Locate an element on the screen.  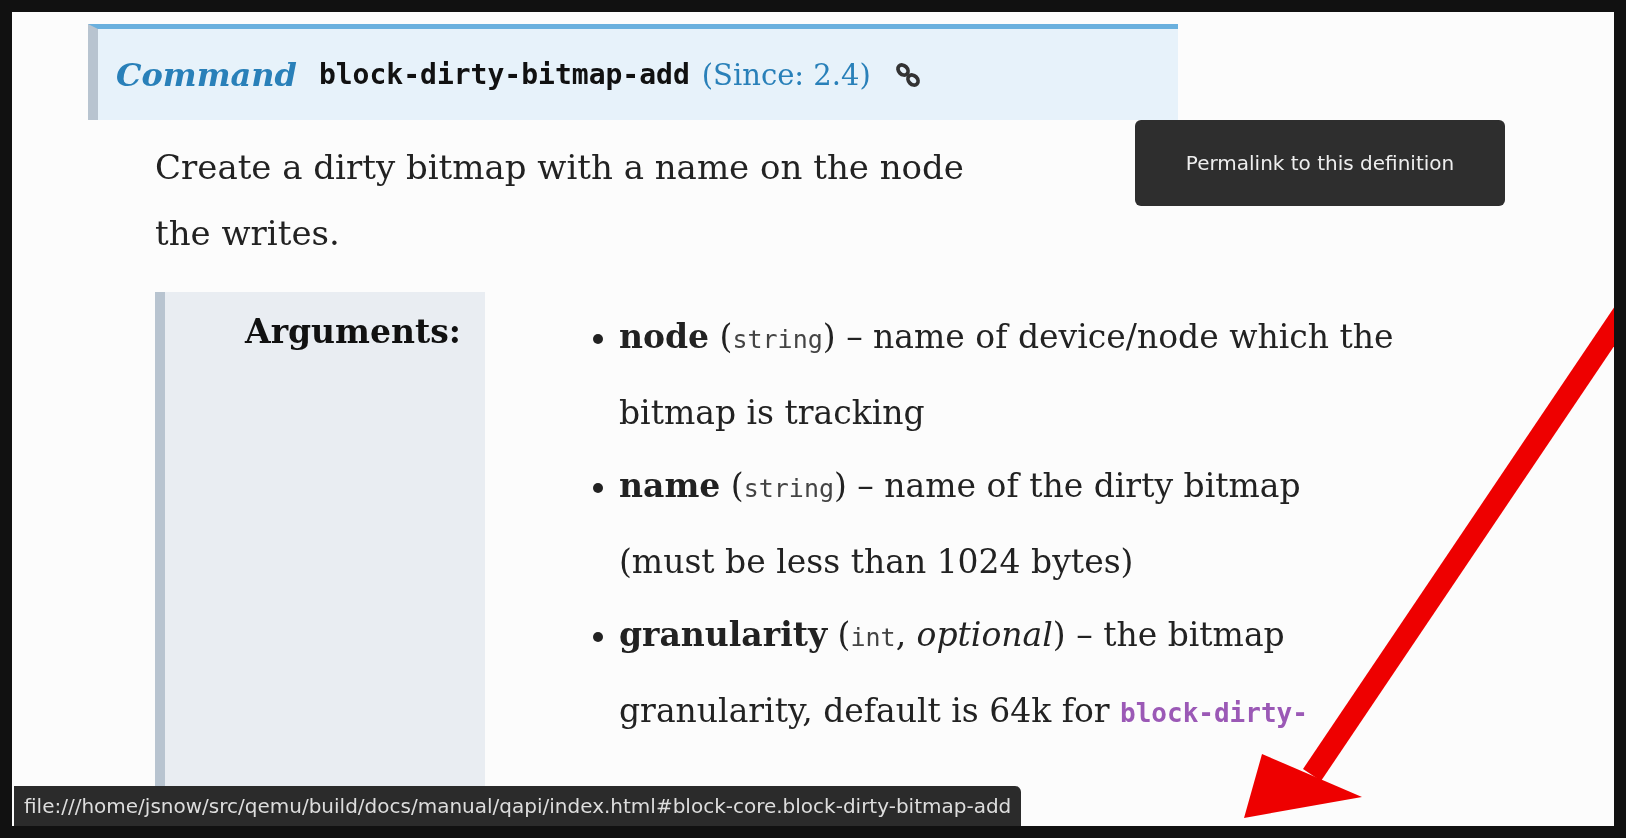
description-text: Create a dirty bitmap with a name on the node is located at coordinates (559, 167).